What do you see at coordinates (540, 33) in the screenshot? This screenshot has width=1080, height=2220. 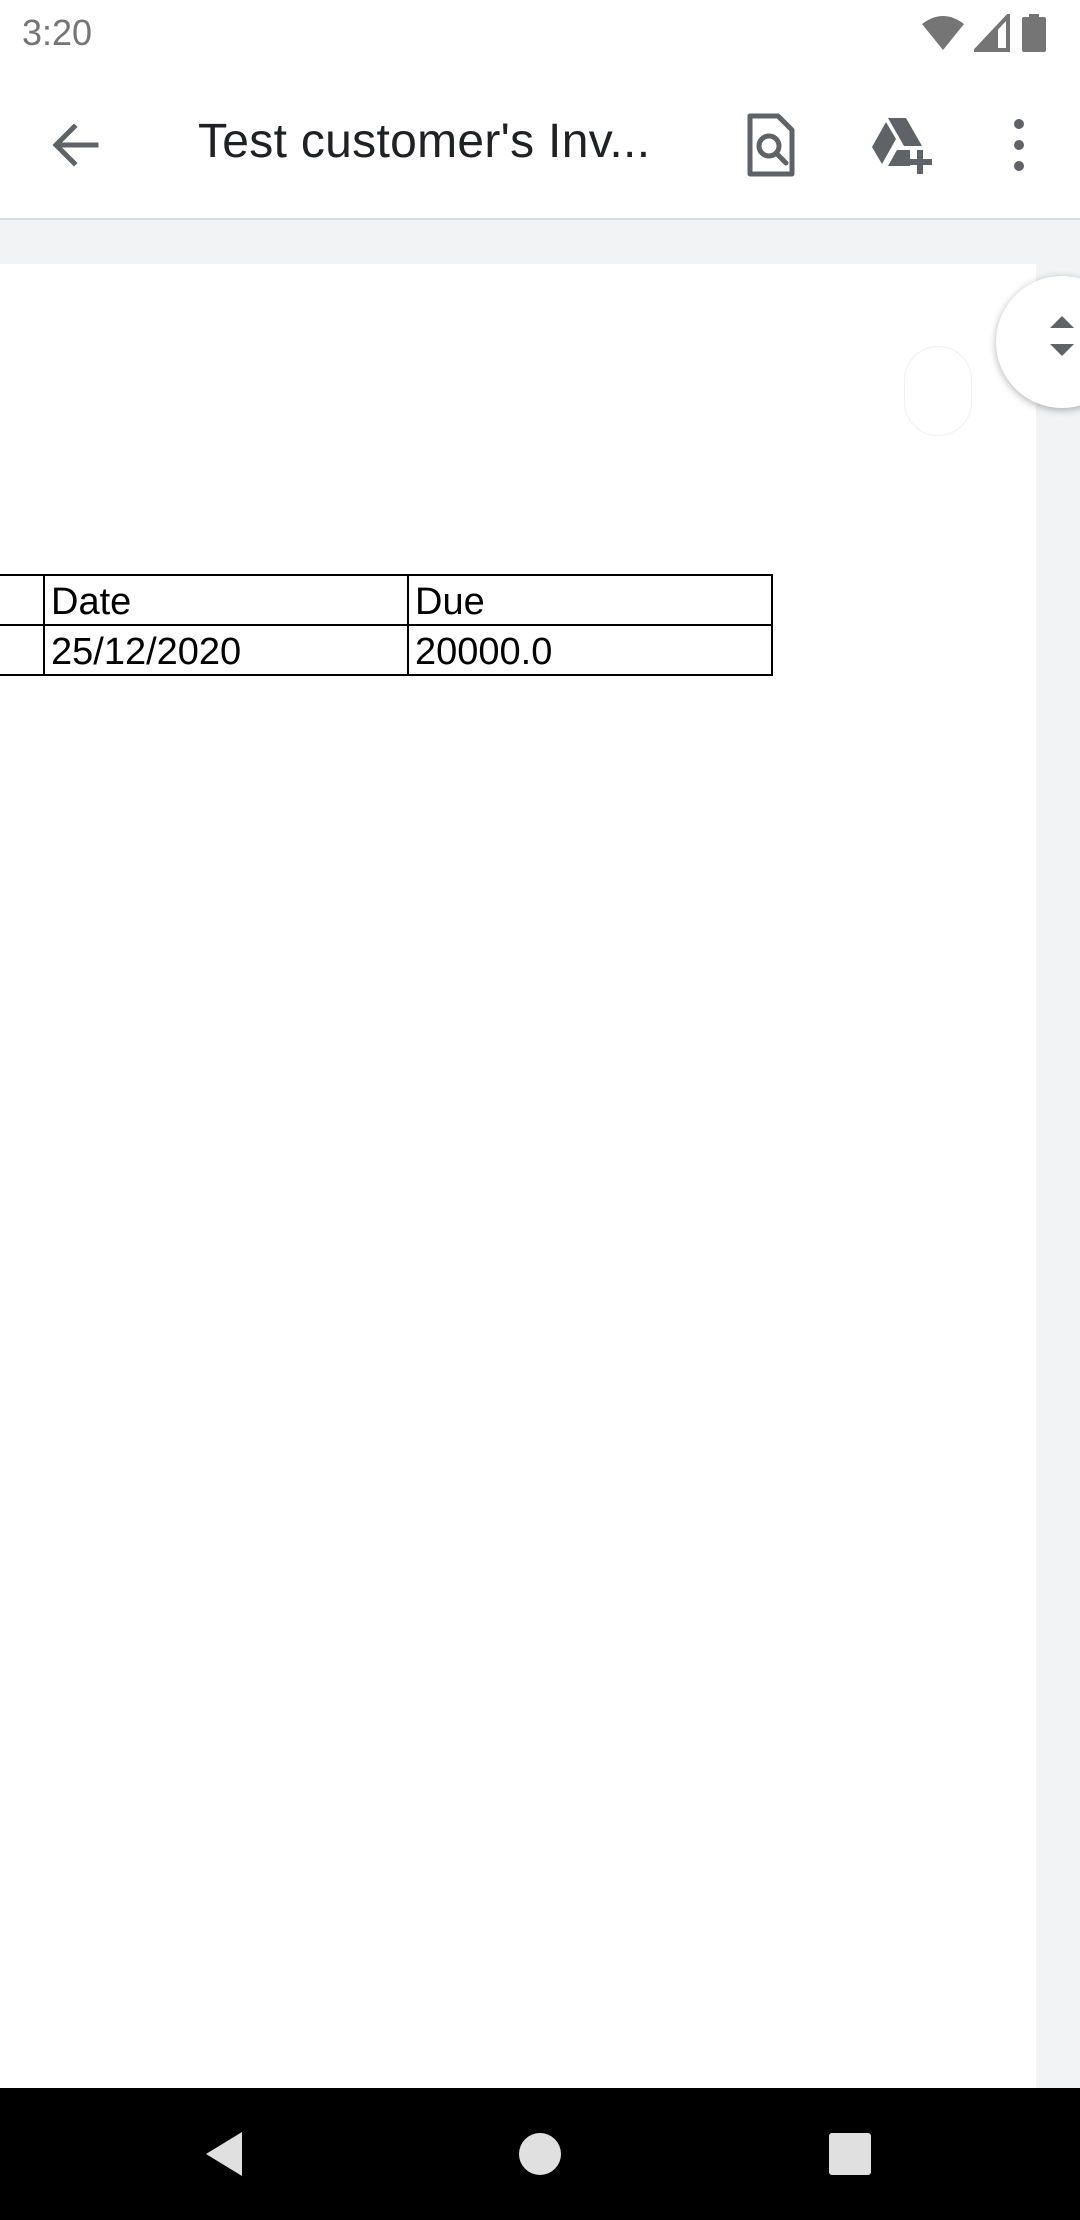 I see `status-bar: 3:20` at bounding box center [540, 33].